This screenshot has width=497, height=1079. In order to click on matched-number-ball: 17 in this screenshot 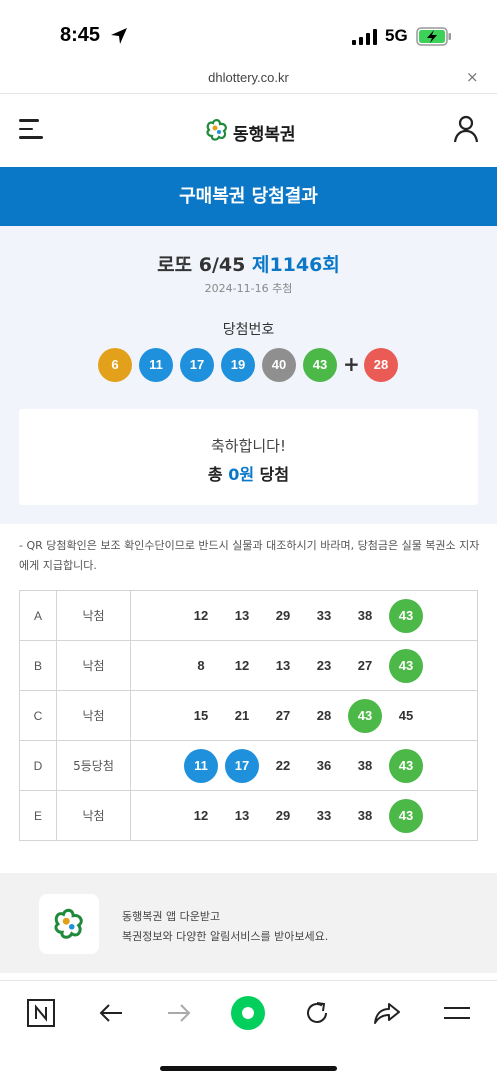, I will do `click(242, 766)`.